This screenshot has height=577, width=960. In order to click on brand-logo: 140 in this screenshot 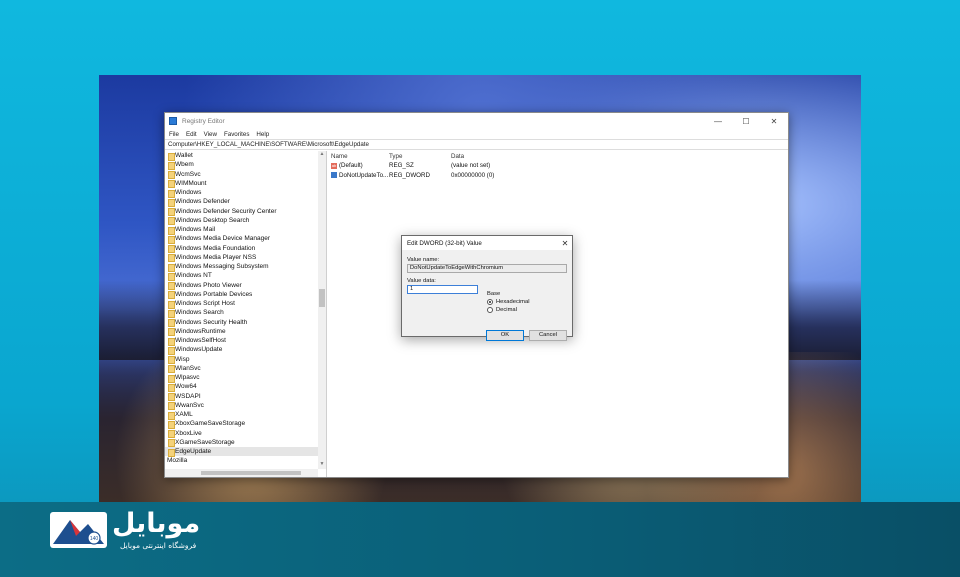, I will do `click(78, 530)`.